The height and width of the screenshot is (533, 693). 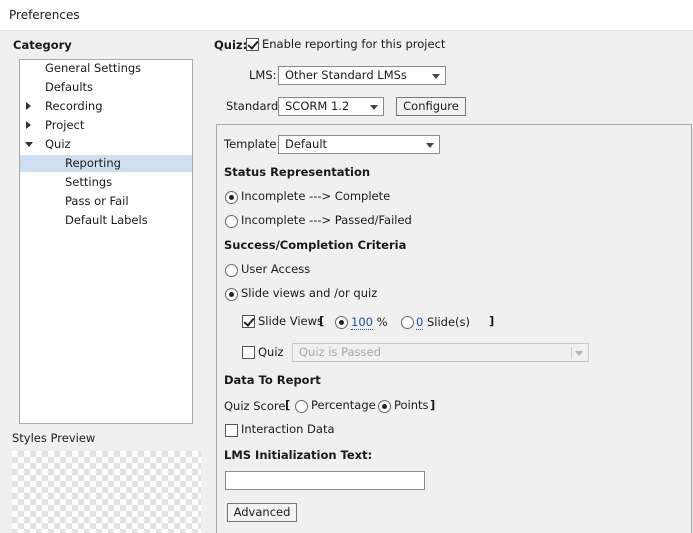 I want to click on status-passed-failed-label: Incomplete ---> Passed/Failed, so click(x=326, y=220).